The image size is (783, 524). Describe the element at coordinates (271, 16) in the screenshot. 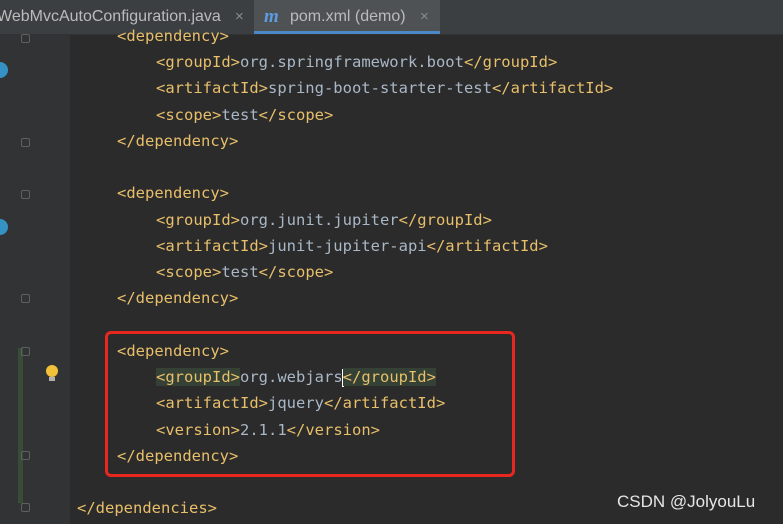

I see `maven-file-icon: m` at that location.